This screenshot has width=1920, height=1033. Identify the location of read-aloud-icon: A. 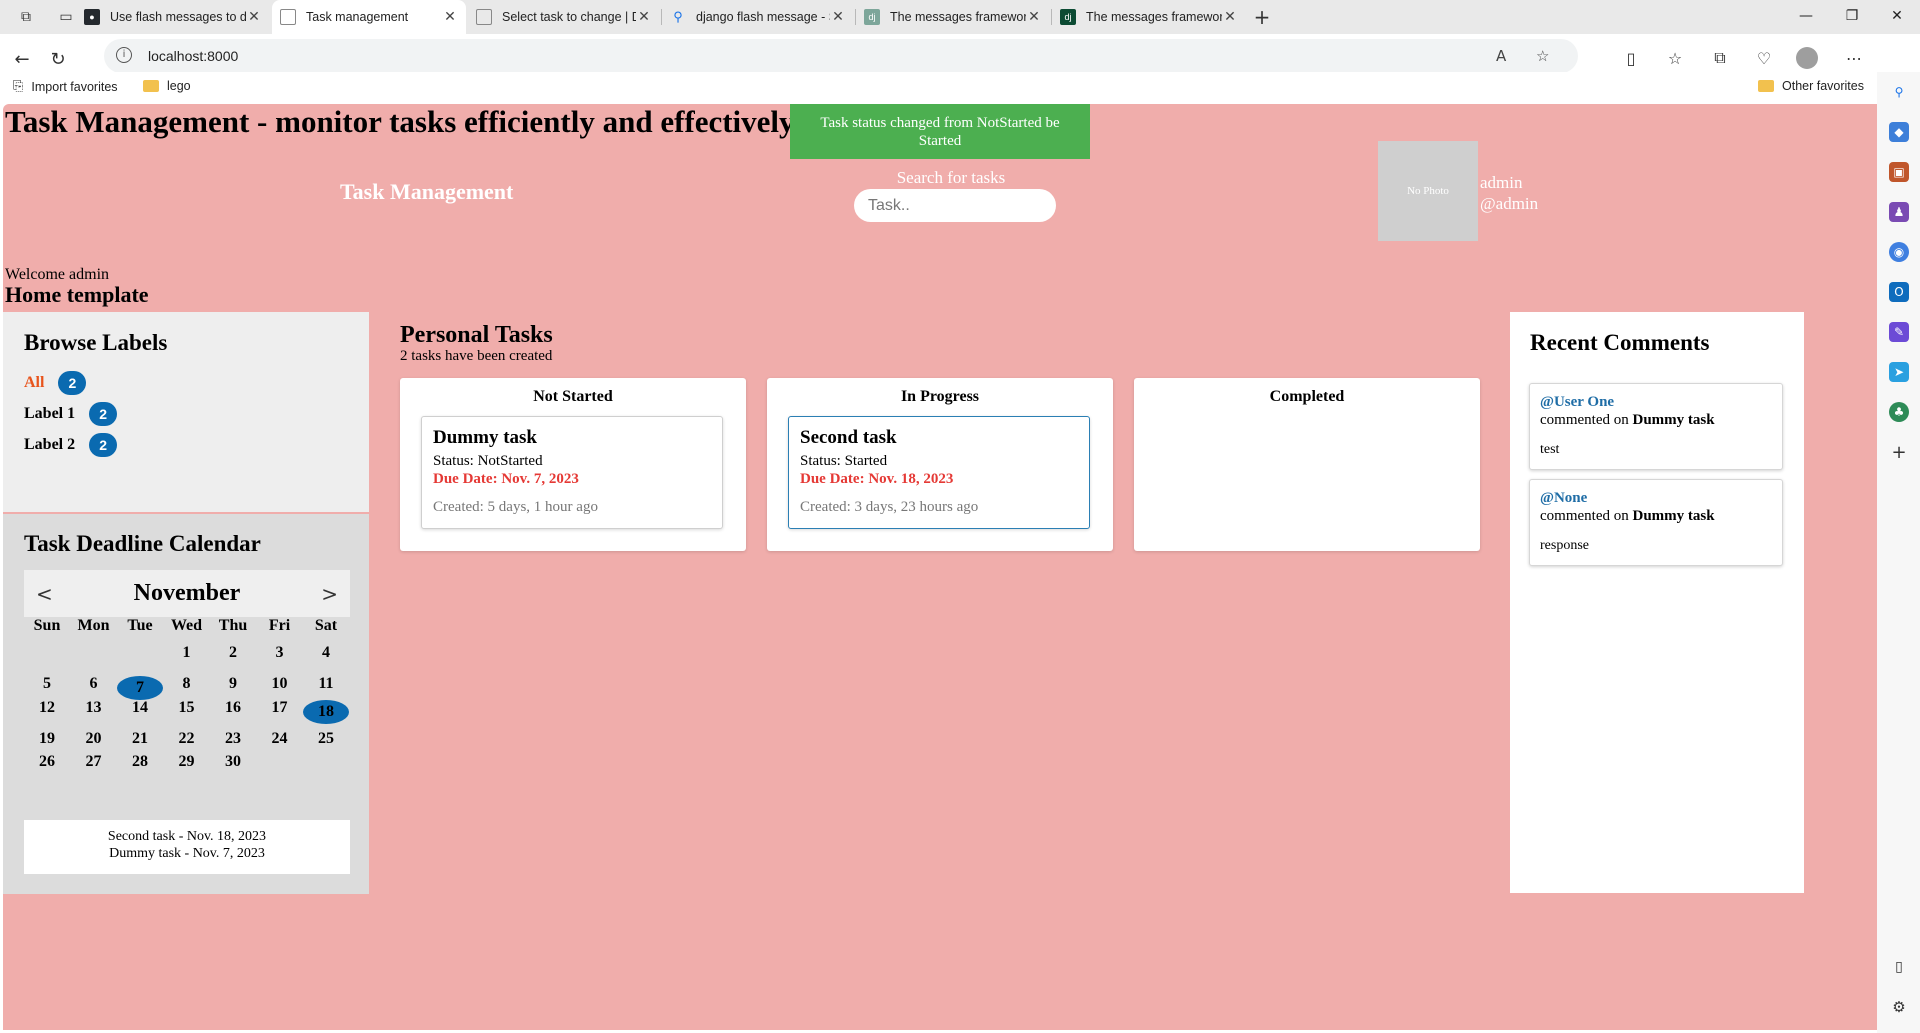
(1501, 56).